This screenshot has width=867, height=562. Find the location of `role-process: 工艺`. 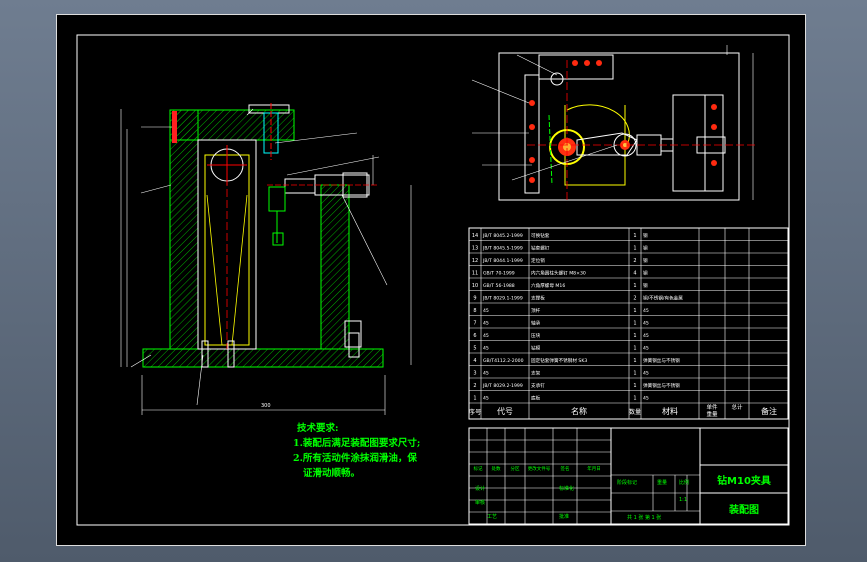

role-process: 工艺 is located at coordinates (492, 517).